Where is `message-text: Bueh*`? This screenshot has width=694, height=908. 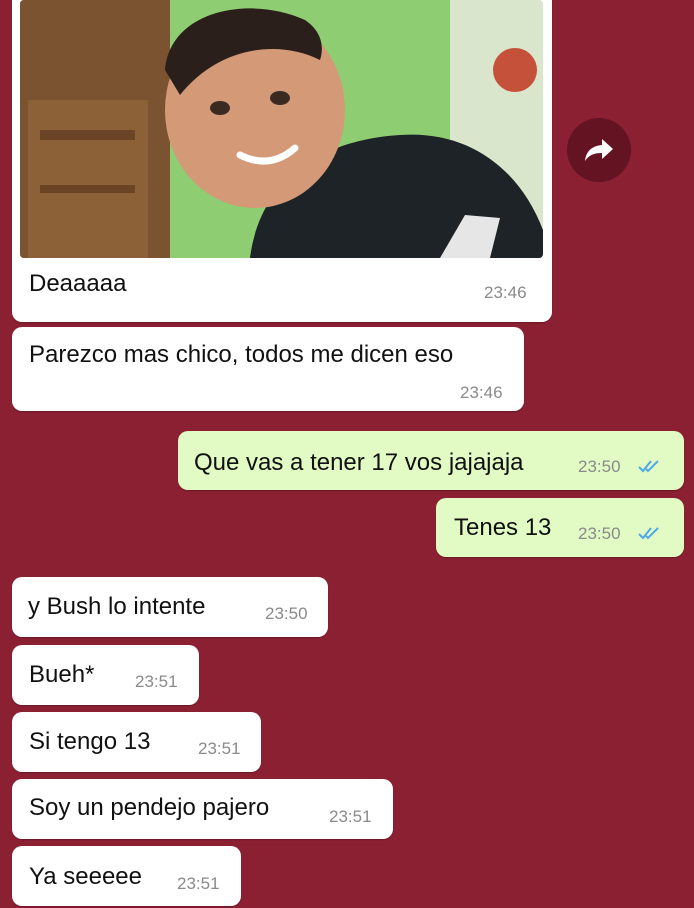 message-text: Bueh* is located at coordinates (62, 674).